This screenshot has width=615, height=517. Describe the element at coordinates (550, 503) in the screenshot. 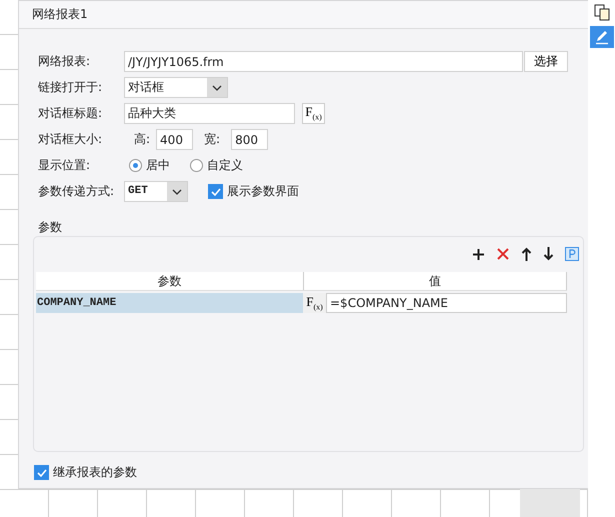

I see `shaded-cell` at that location.